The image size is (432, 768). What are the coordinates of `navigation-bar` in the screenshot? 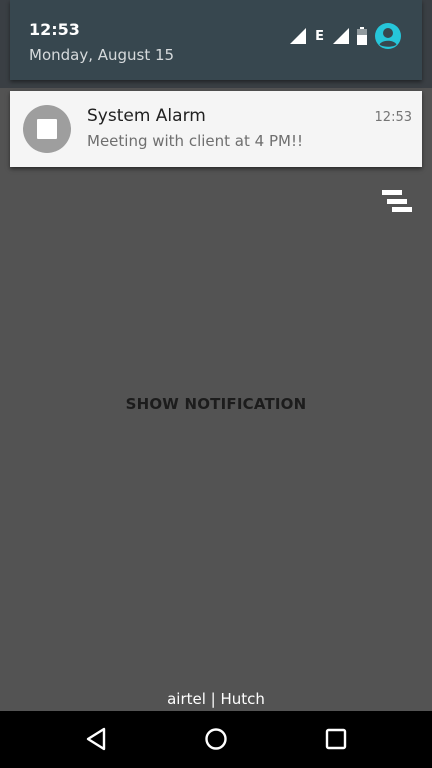 It's located at (216, 739).